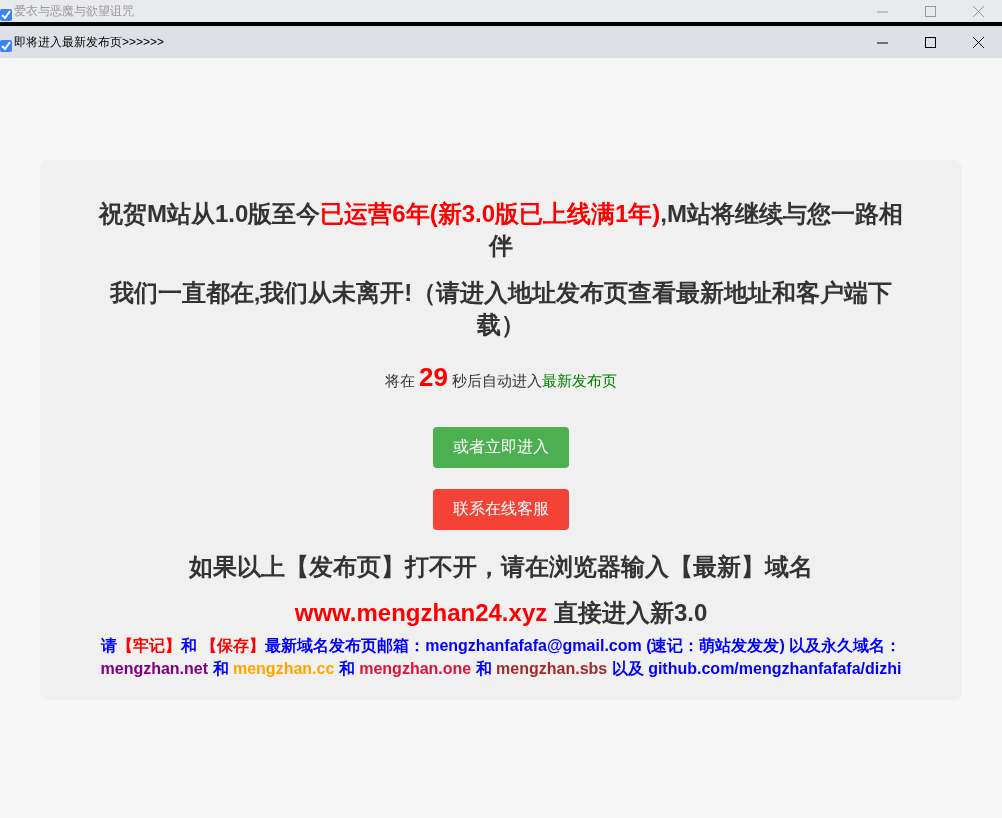  What do you see at coordinates (497, 380) in the screenshot?
I see `countdown-text: 秒后自动进入` at bounding box center [497, 380].